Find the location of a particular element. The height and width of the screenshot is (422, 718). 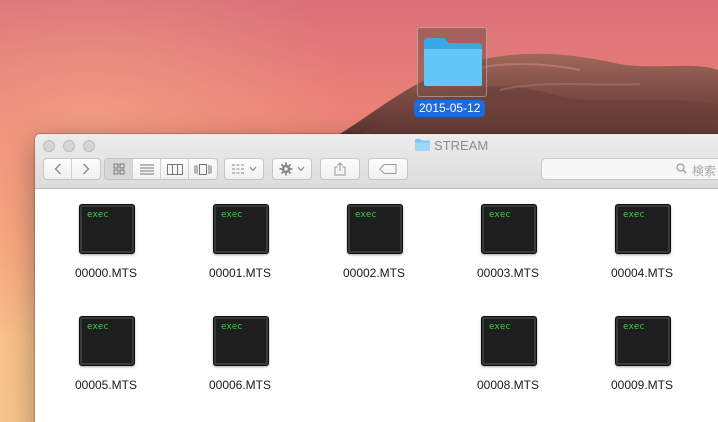

finder-toolbar: STREAM 検索 is located at coordinates (376, 161).